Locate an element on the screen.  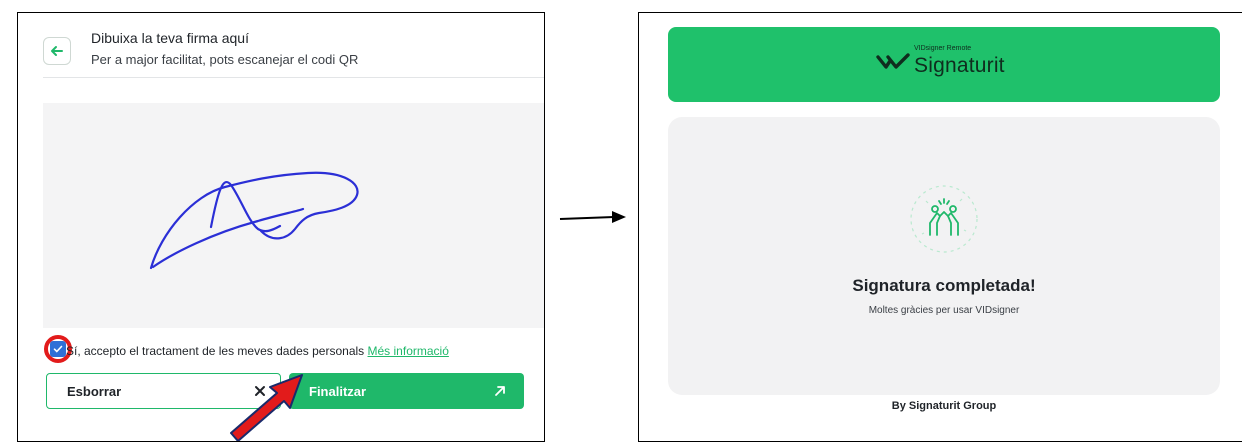
annotation-arrow-icon is located at coordinates (266, 407).